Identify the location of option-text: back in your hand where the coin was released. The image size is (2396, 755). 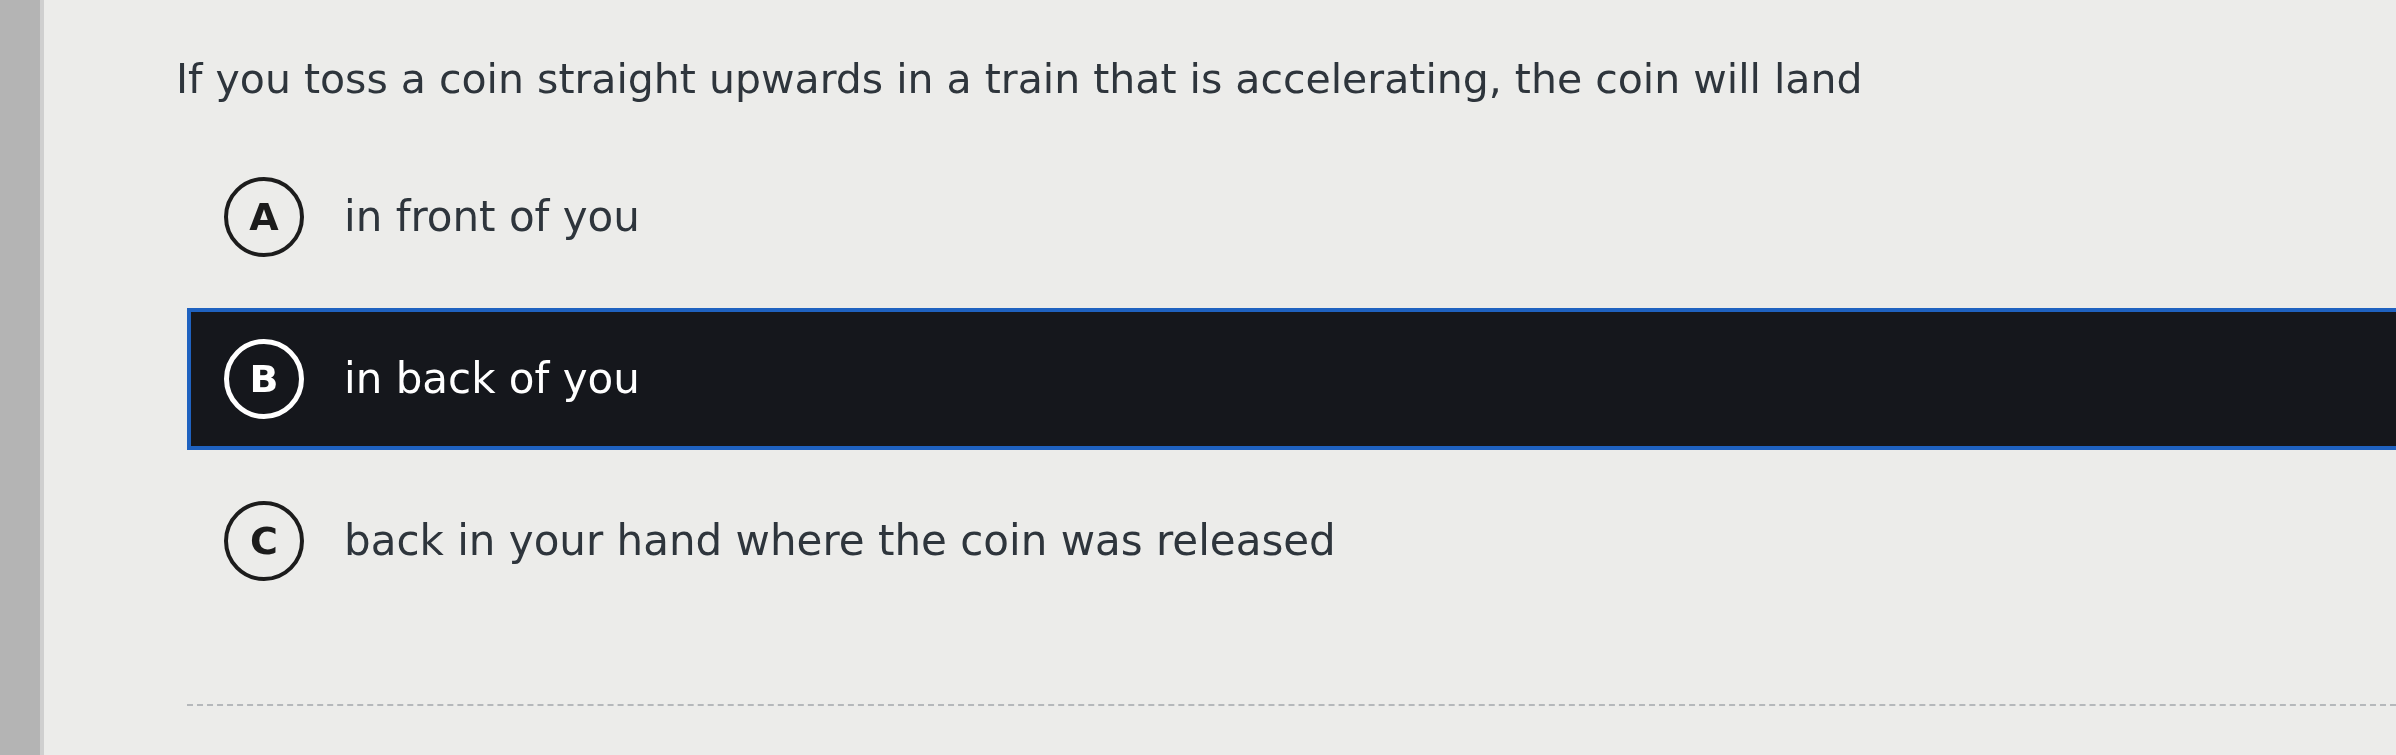
(840, 541).